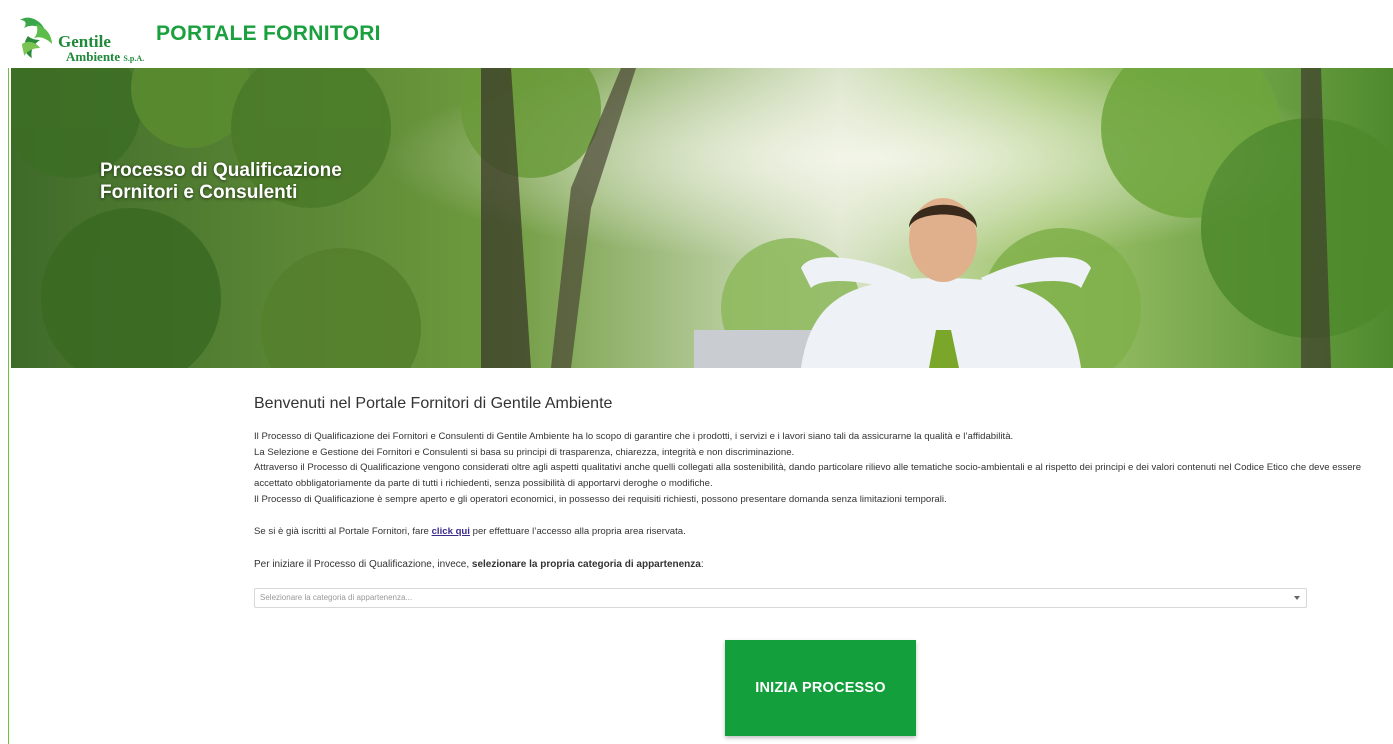  What do you see at coordinates (451, 531) in the screenshot?
I see `login-link: click qui` at bounding box center [451, 531].